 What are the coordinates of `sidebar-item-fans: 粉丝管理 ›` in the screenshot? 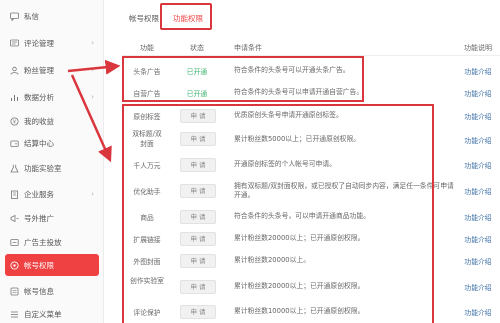 It's located at (52, 70).